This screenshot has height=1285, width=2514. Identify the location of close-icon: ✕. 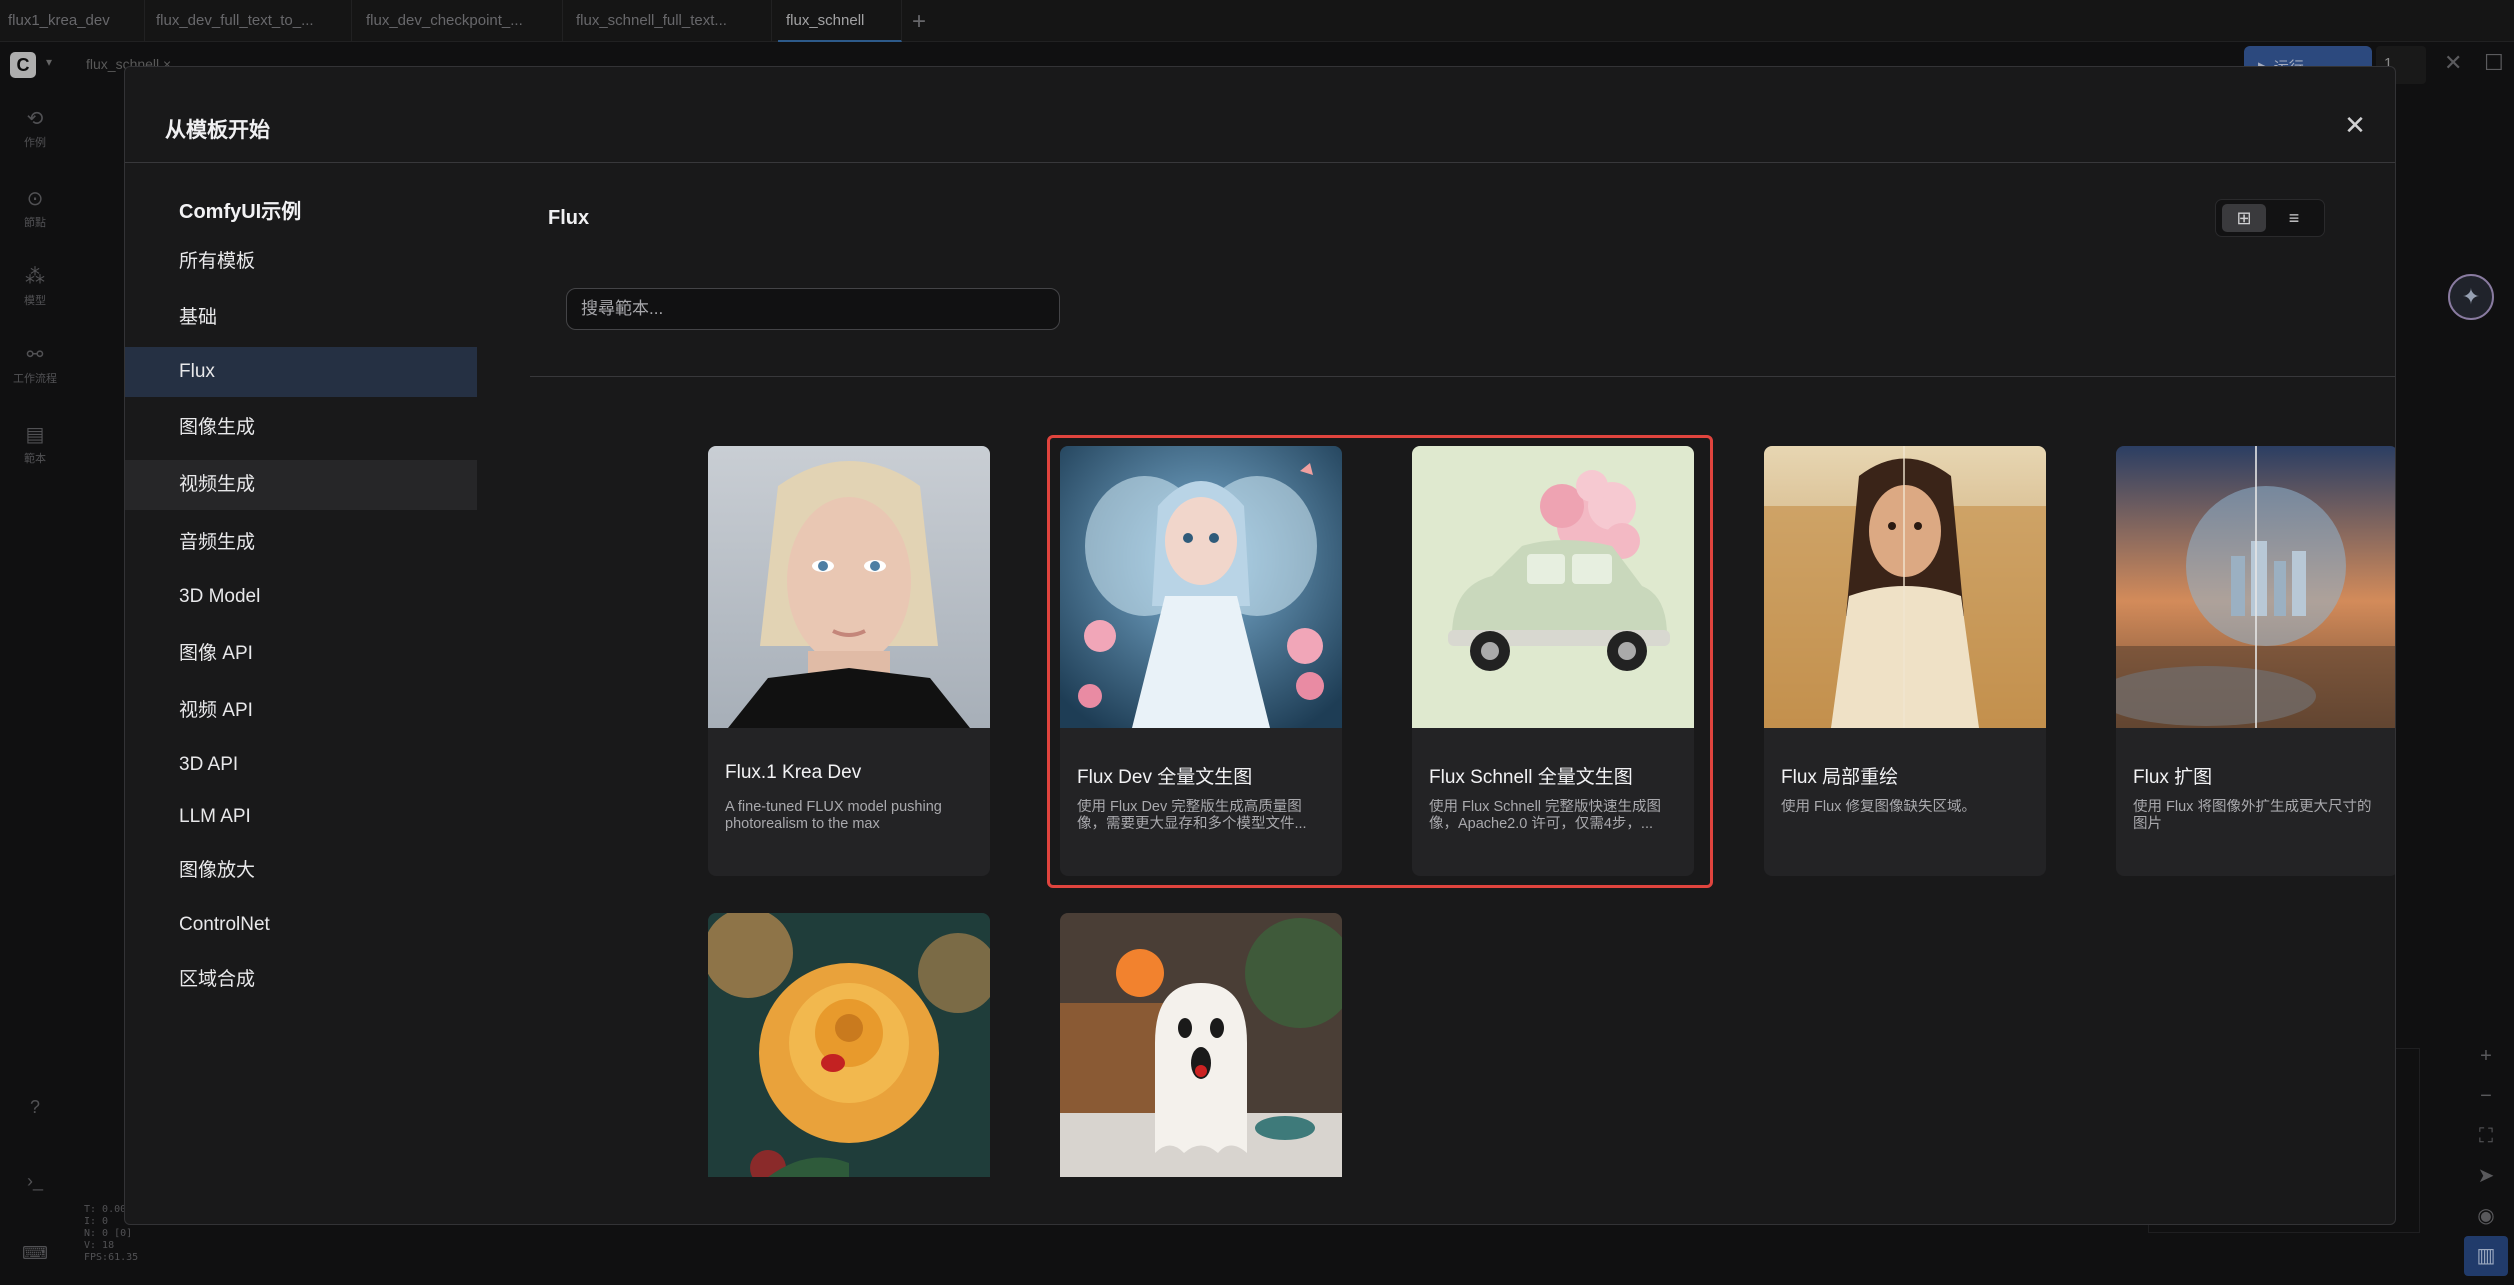
(2355, 125).